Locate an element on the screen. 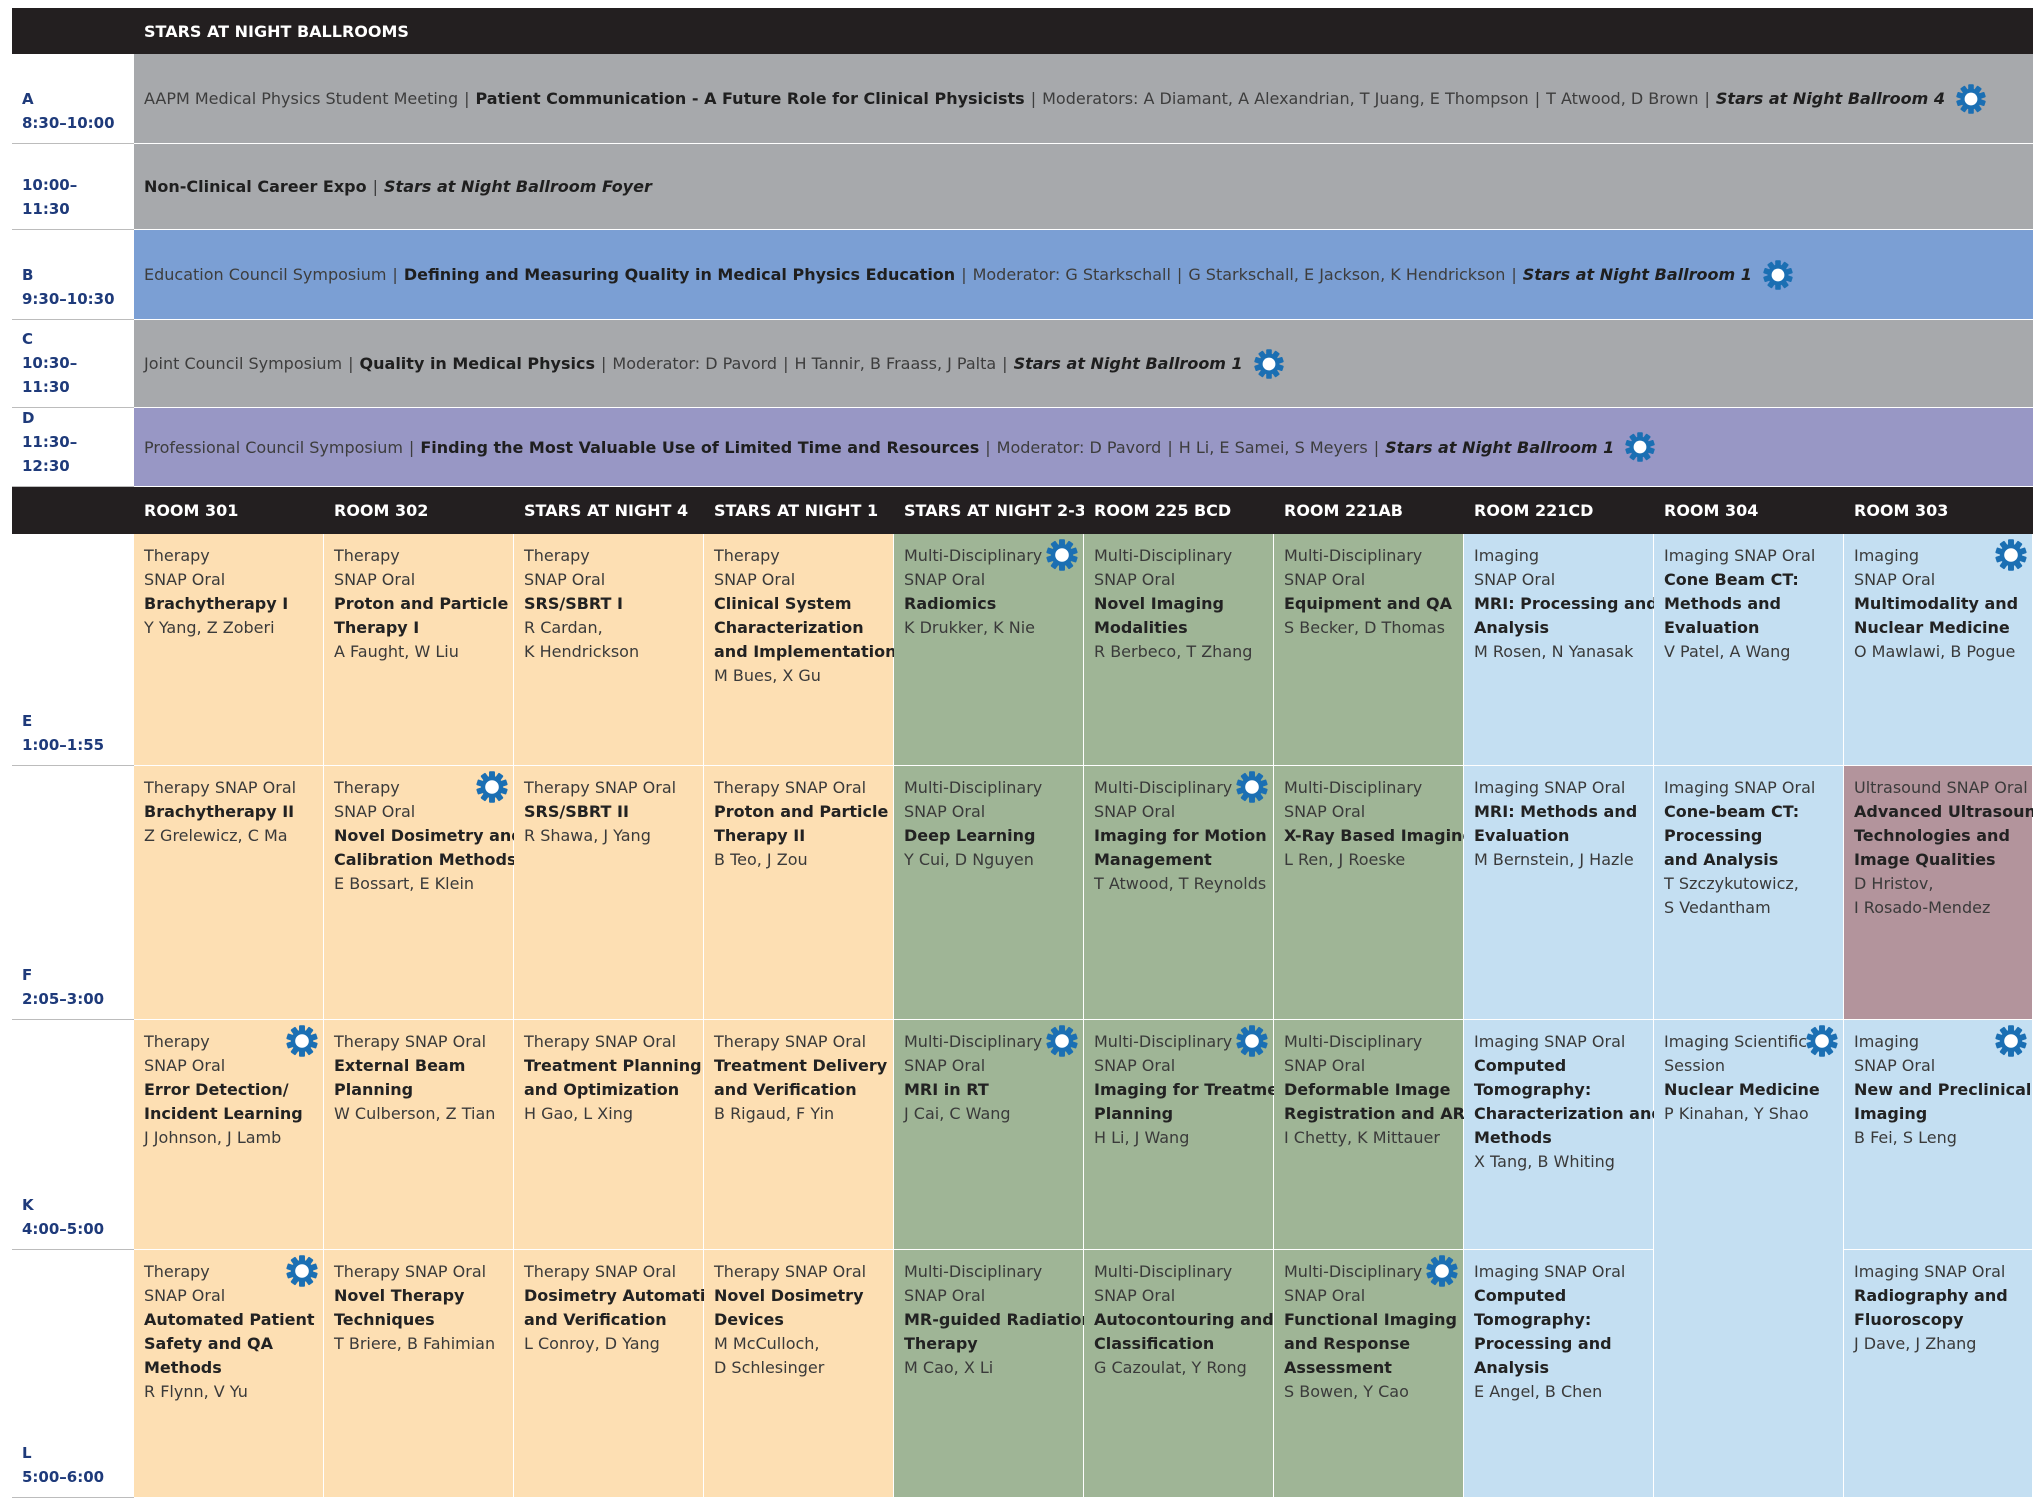 Image resolution: width=2033 pixels, height=1498 pixels. room-header-label: ROOM 301 is located at coordinates (191, 510).